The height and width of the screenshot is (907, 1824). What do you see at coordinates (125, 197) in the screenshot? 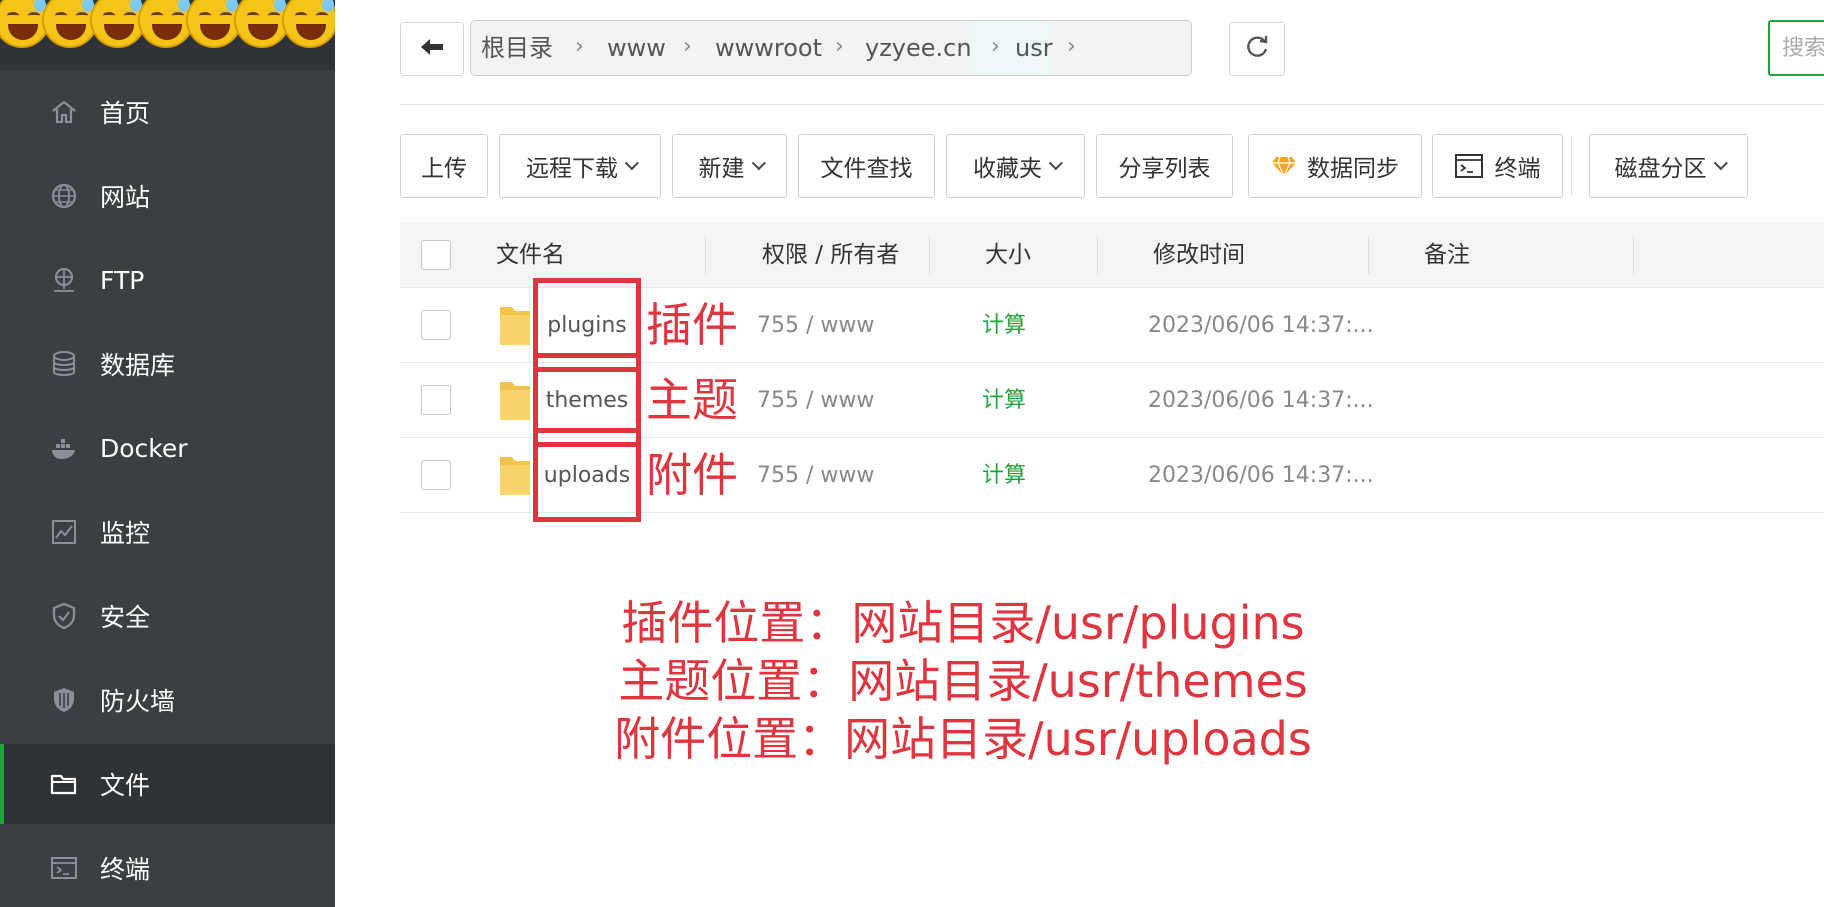
I see `sidebar-item-label: 网站` at bounding box center [125, 197].